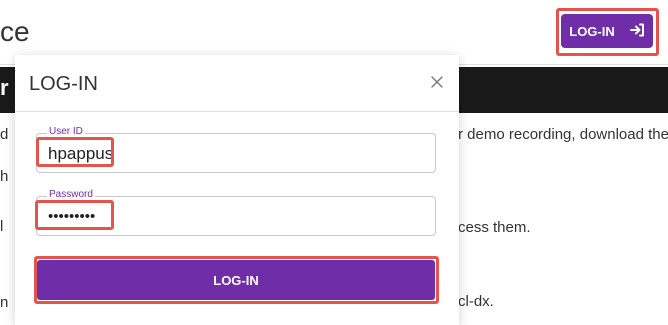 This screenshot has height=325, width=668. What do you see at coordinates (4, 302) in the screenshot?
I see `page-text-line-4-left: n` at bounding box center [4, 302].